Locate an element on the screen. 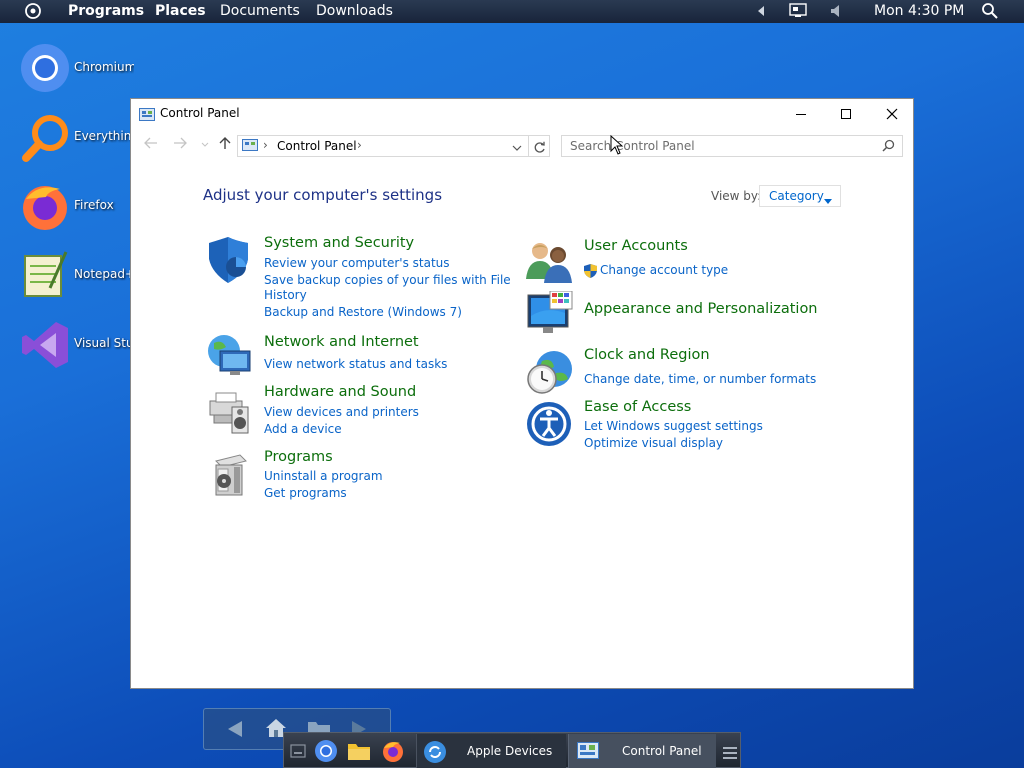  desktop-icon-label: Firefox is located at coordinates (94, 205).